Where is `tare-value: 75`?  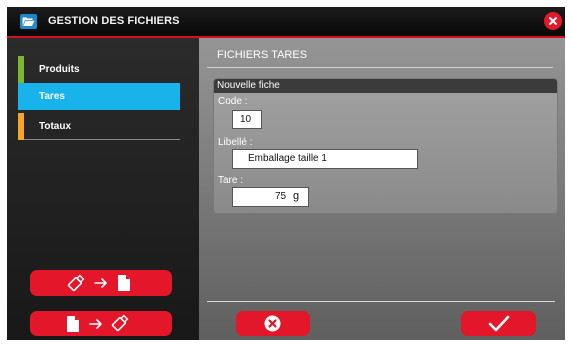
tare-value: 75 is located at coordinates (281, 196).